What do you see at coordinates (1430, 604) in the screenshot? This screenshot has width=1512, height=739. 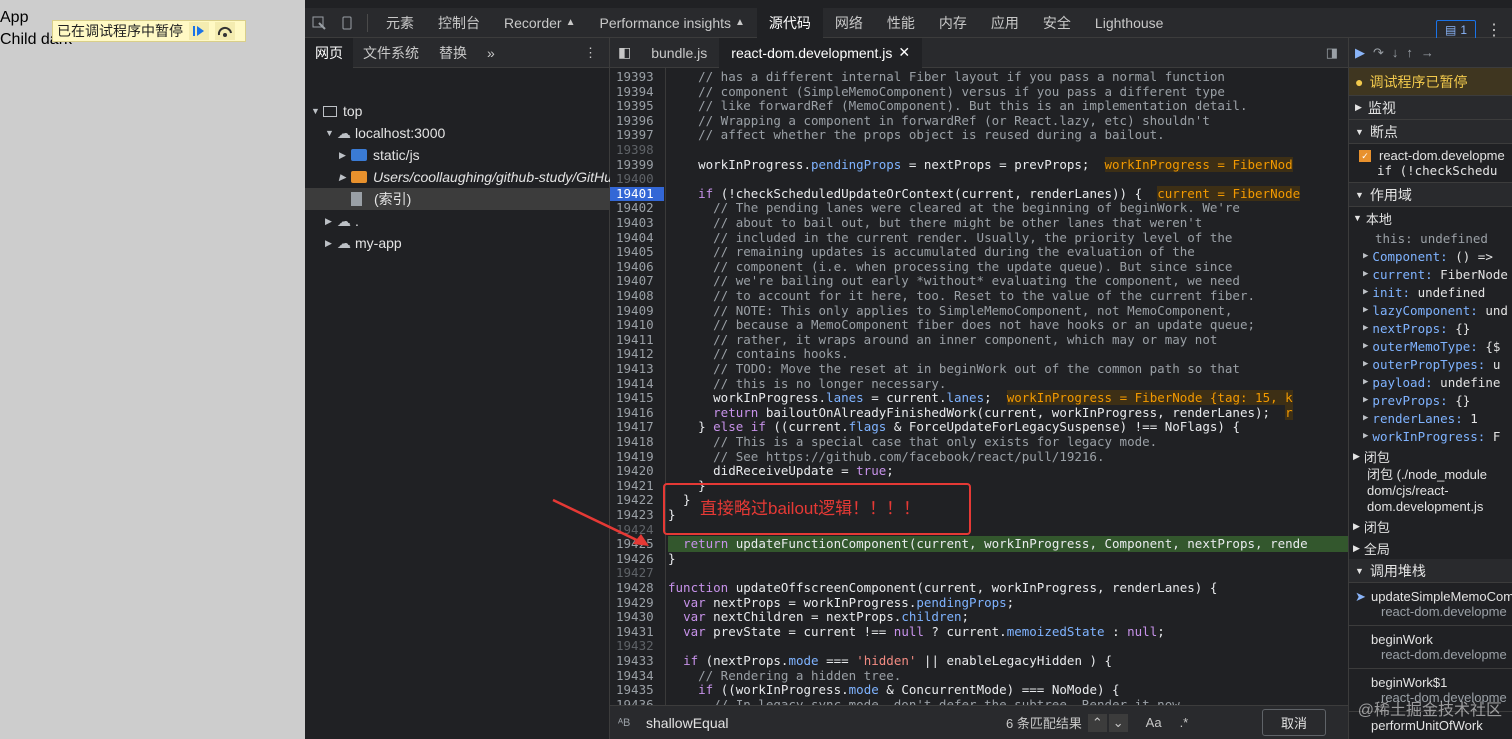 I see `call-frame: ➤ updateSimpleMemoCom react-dom.developme` at bounding box center [1430, 604].